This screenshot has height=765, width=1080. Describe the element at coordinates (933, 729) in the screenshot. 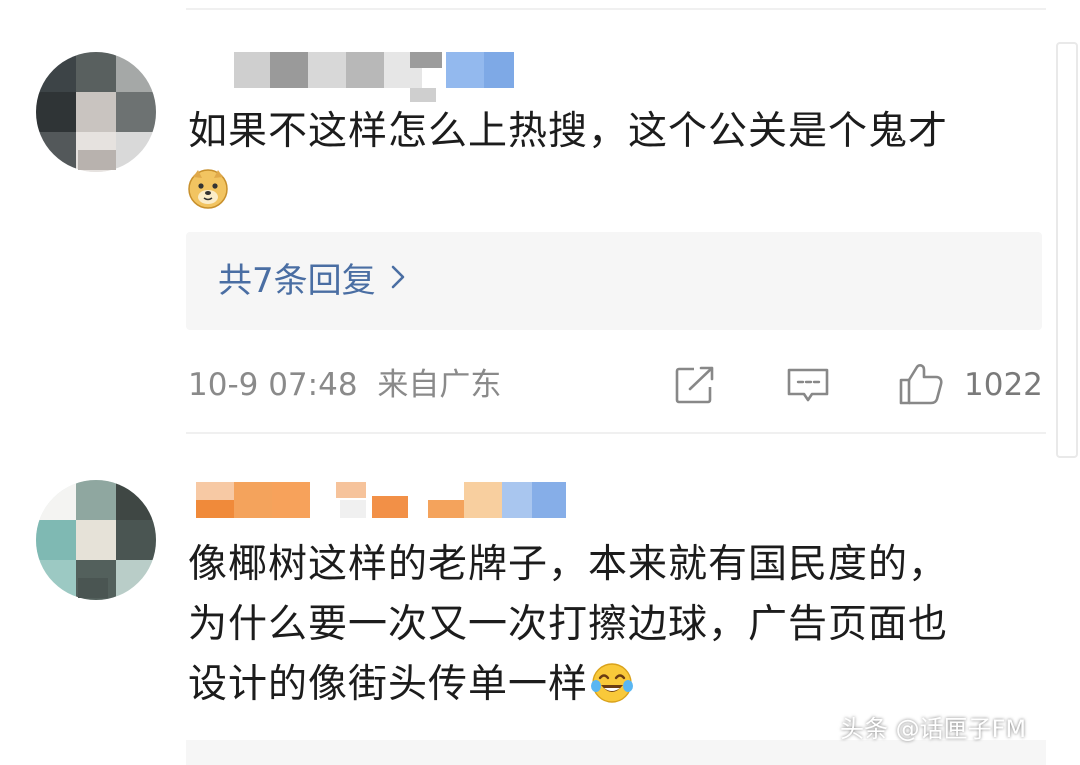

I see `watermark: 头条 @话匣子FM` at that location.